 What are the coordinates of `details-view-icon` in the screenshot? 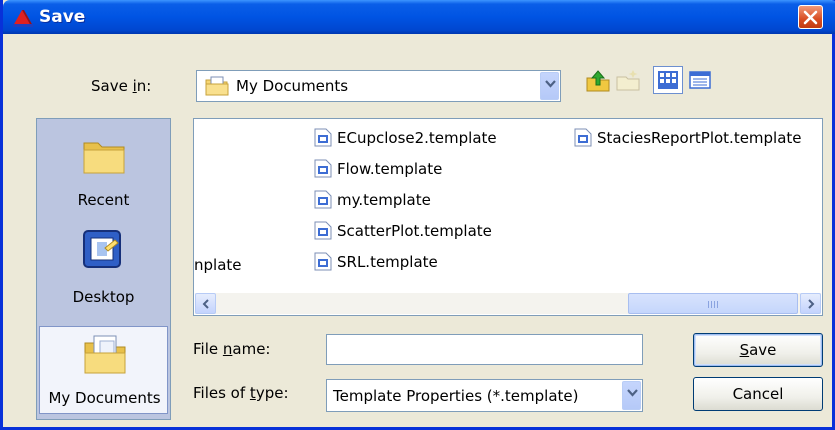 It's located at (700, 80).